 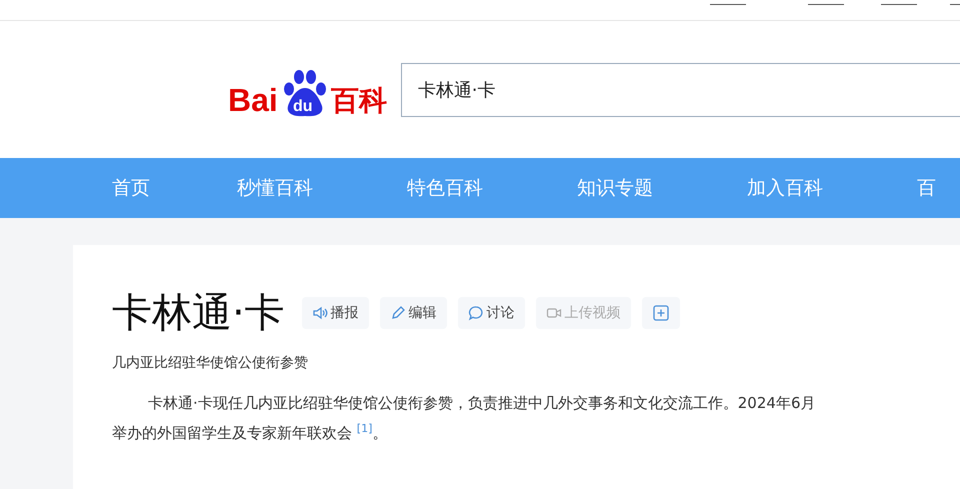 What do you see at coordinates (464, 418) in the screenshot?
I see `entry-paragraph: 卡林通·卡现任几内亚比绍驻华使馆公使衔参赞，负责推进中几外交事务和文化交流工作。2024年6月举办的外国留学生及专家新年联欢会 $^{[1]}$。` at bounding box center [464, 418].